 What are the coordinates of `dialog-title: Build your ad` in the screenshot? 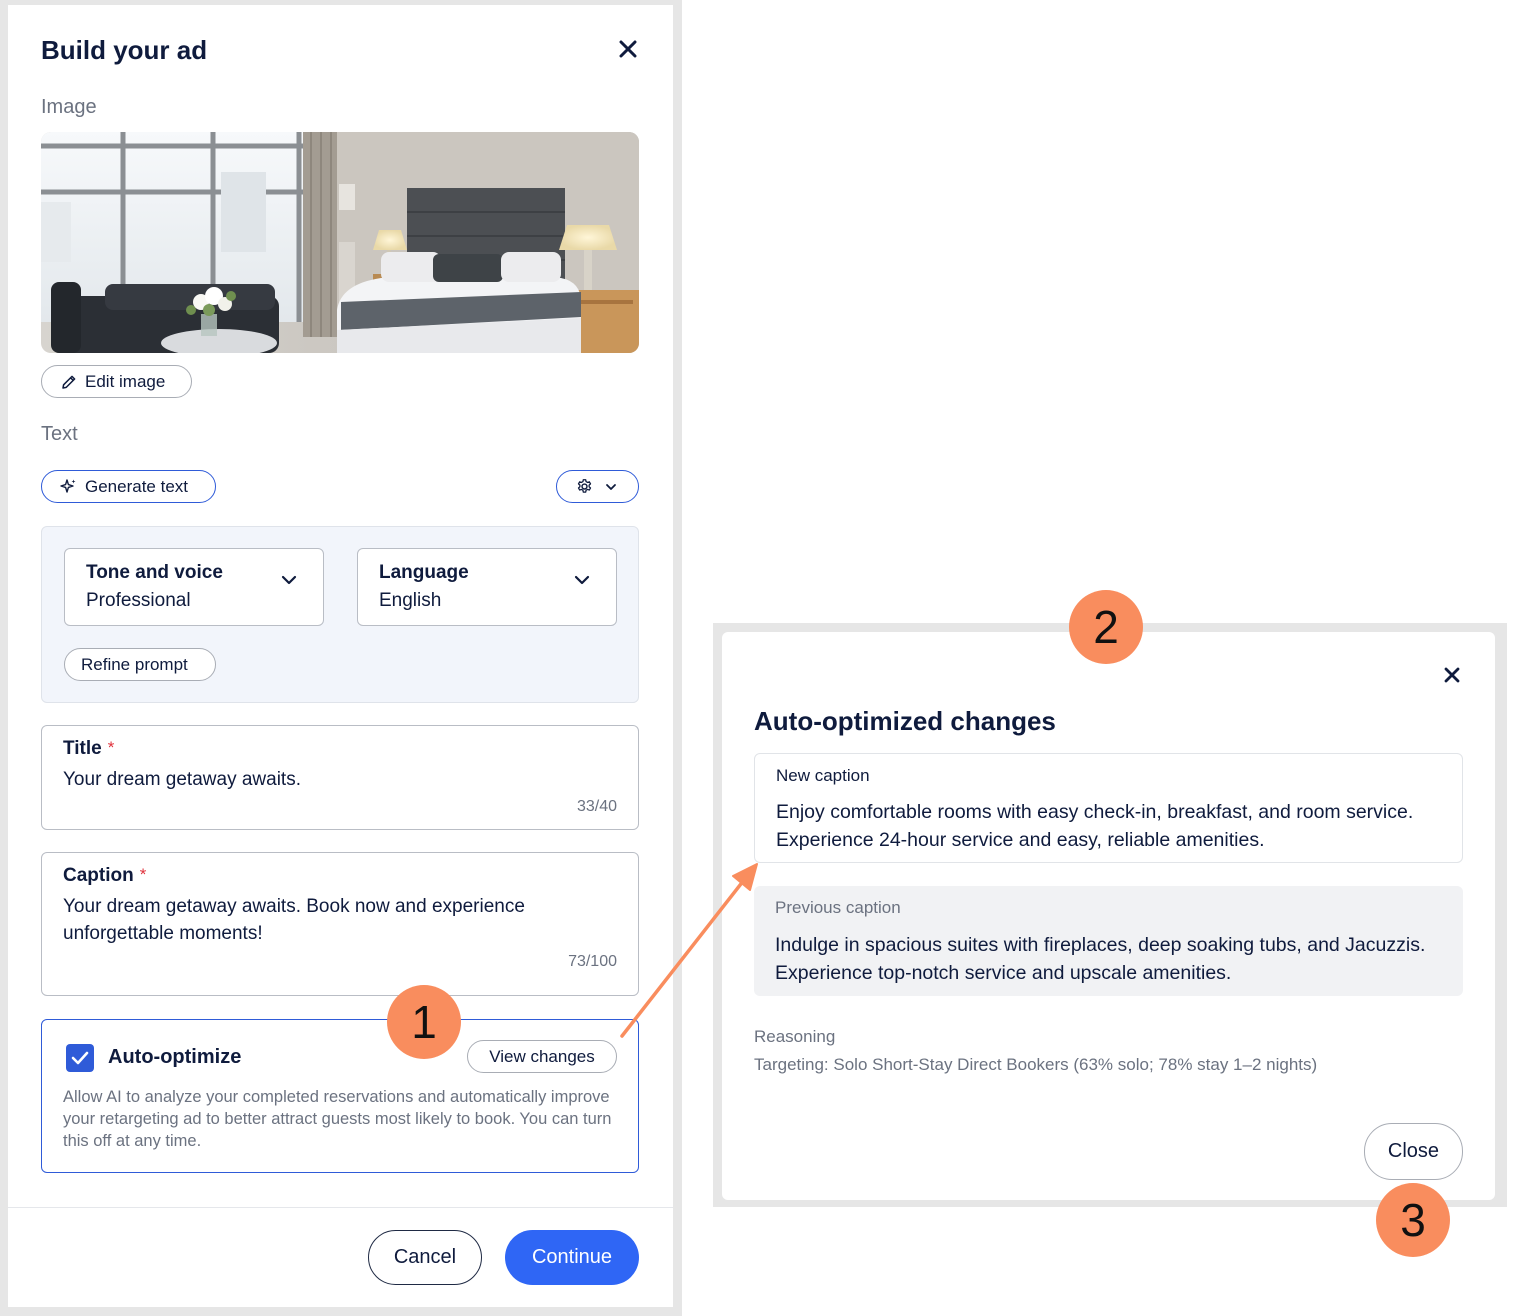 It's located at (124, 50).